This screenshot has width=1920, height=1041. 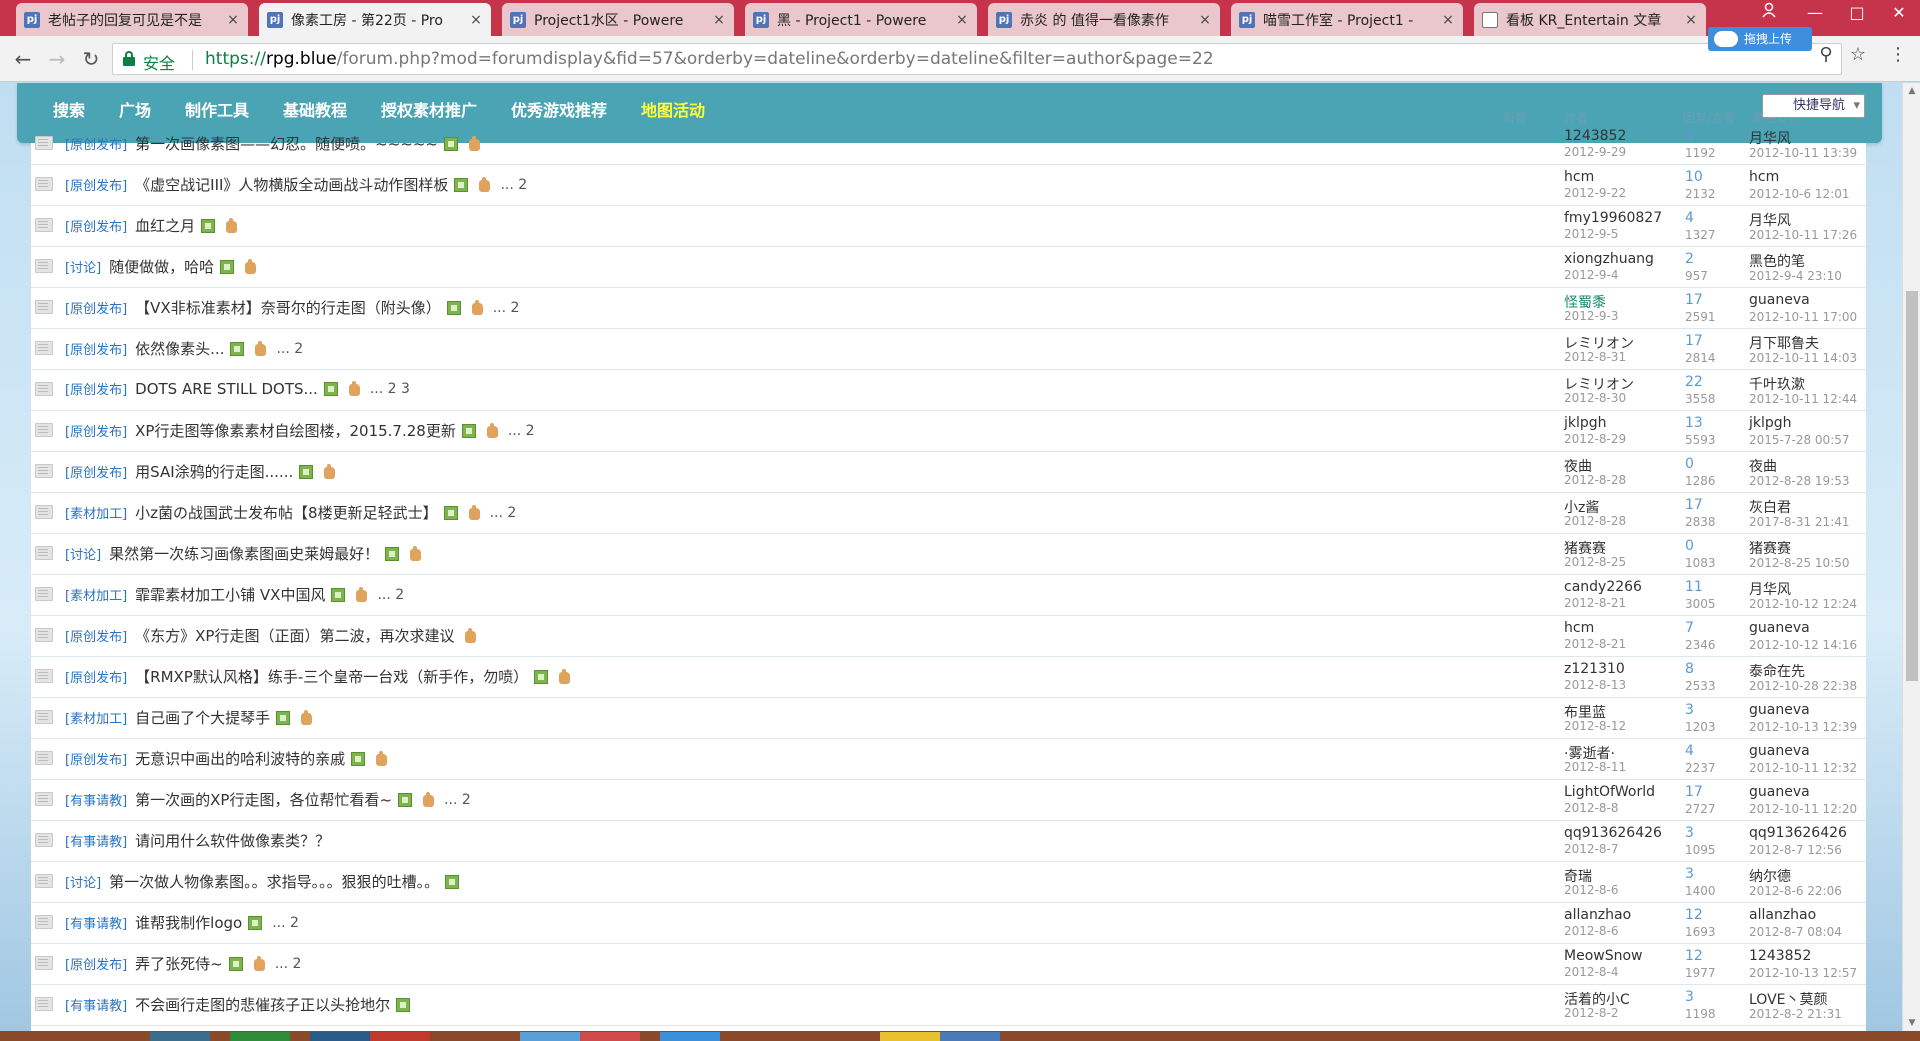 I want to click on thread-last-poster: 泰命在先, so click(x=1777, y=671).